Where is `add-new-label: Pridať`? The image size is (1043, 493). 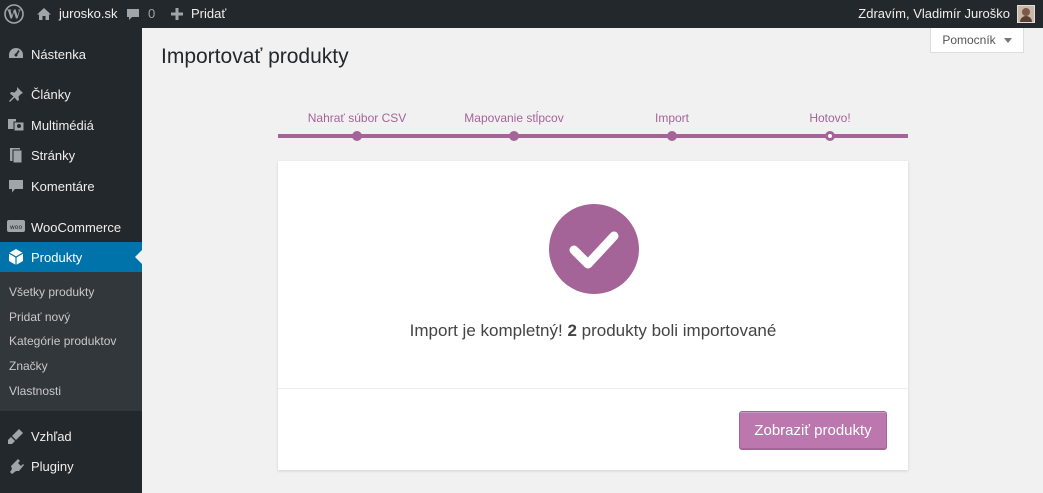
add-new-label: Pridať is located at coordinates (209, 13).